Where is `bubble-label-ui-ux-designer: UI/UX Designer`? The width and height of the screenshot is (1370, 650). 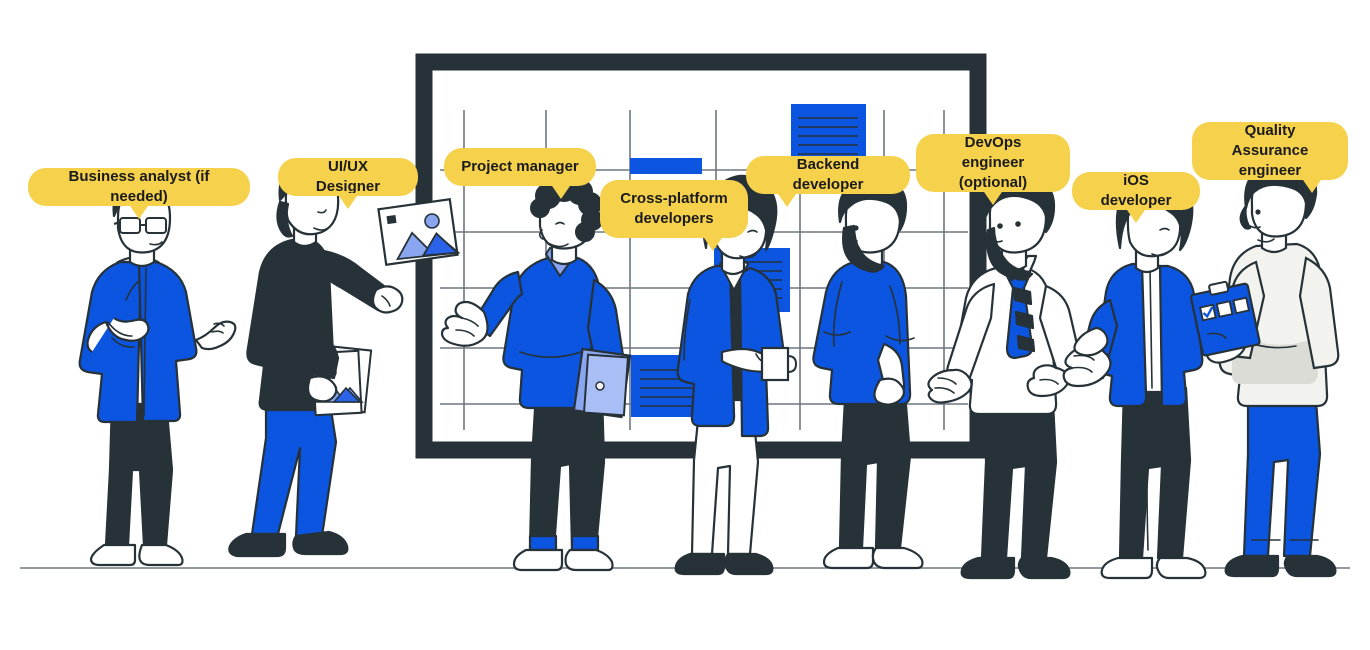 bubble-label-ui-ux-designer: UI/UX Designer is located at coordinates (348, 176).